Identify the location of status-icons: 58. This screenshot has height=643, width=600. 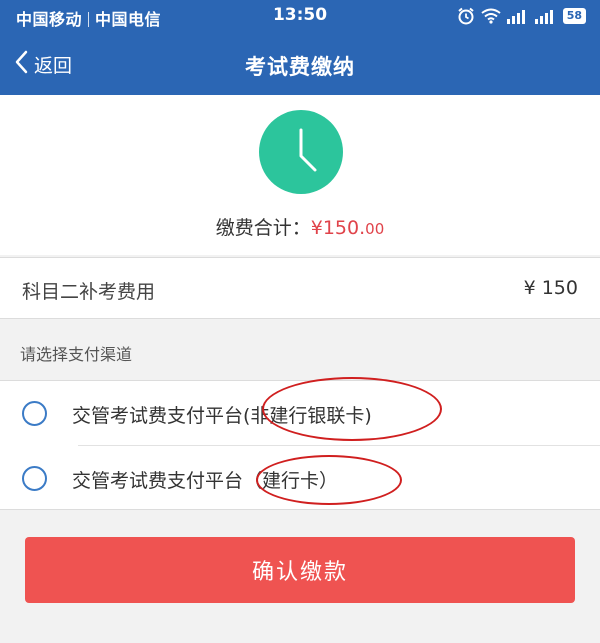
(521, 16).